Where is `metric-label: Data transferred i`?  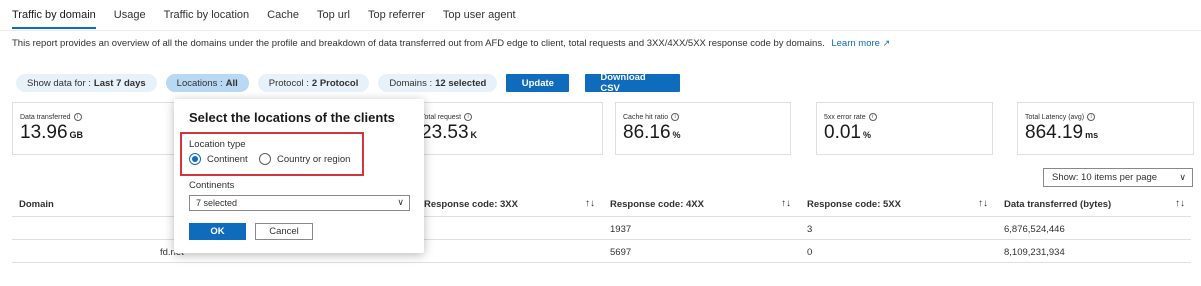
metric-label: Data transferred i is located at coordinates (51, 117).